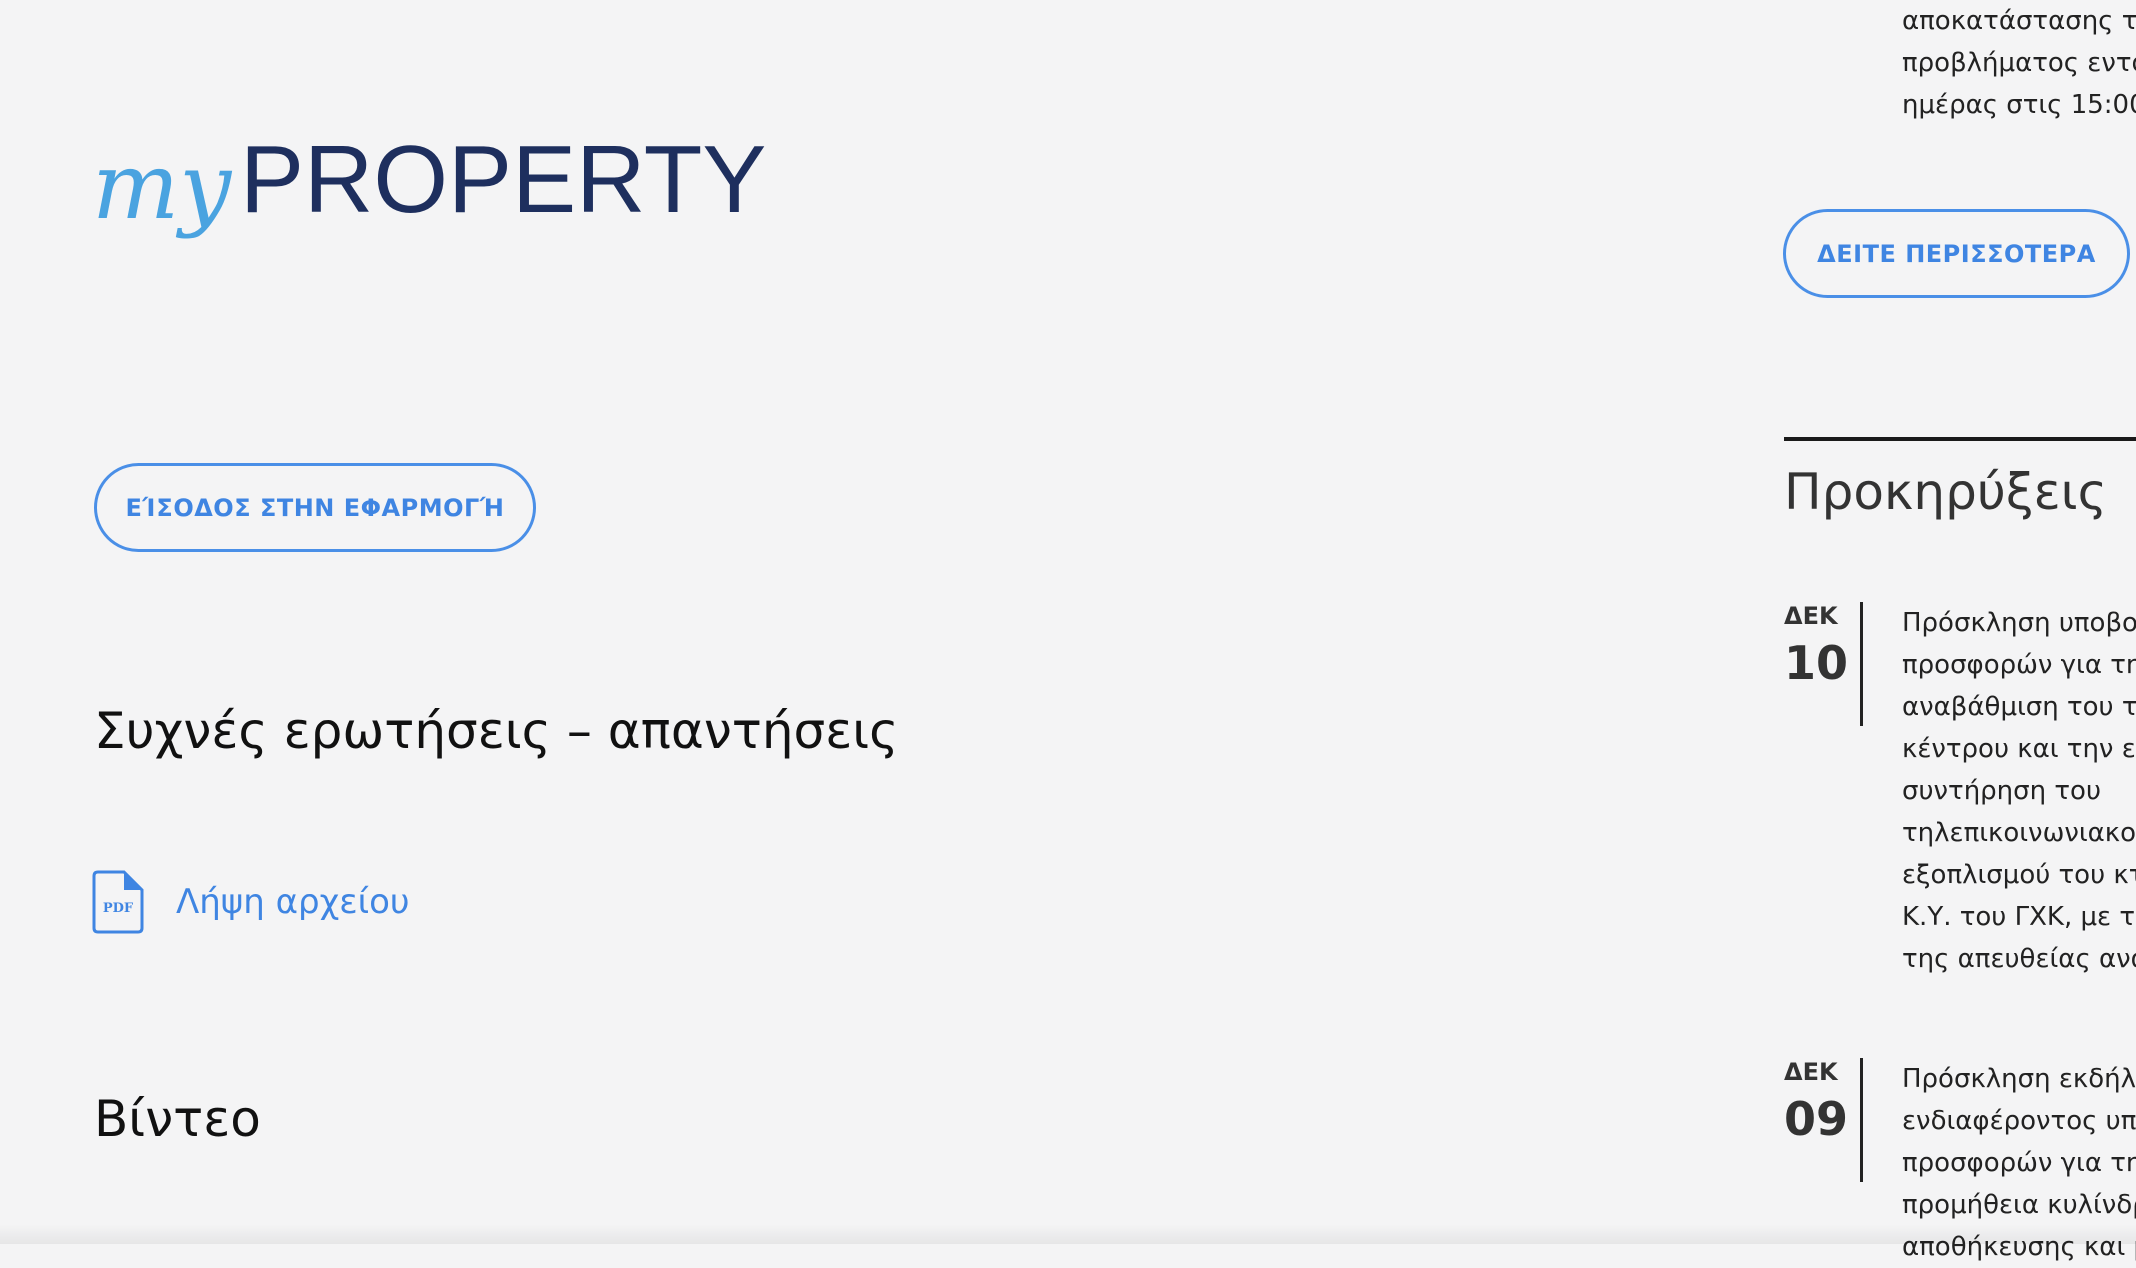 The image size is (2136, 1268). What do you see at coordinates (1960, 439) in the screenshot?
I see `section-divider` at bounding box center [1960, 439].